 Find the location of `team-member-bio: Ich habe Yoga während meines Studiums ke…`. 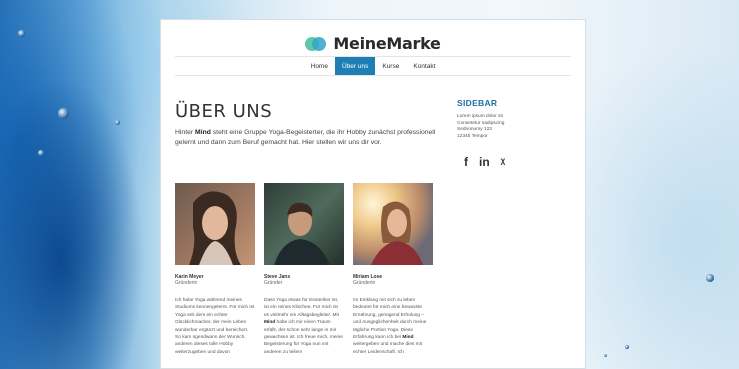

team-member-bio: Ich habe Yoga während meines Studiums ke… is located at coordinates (215, 326).